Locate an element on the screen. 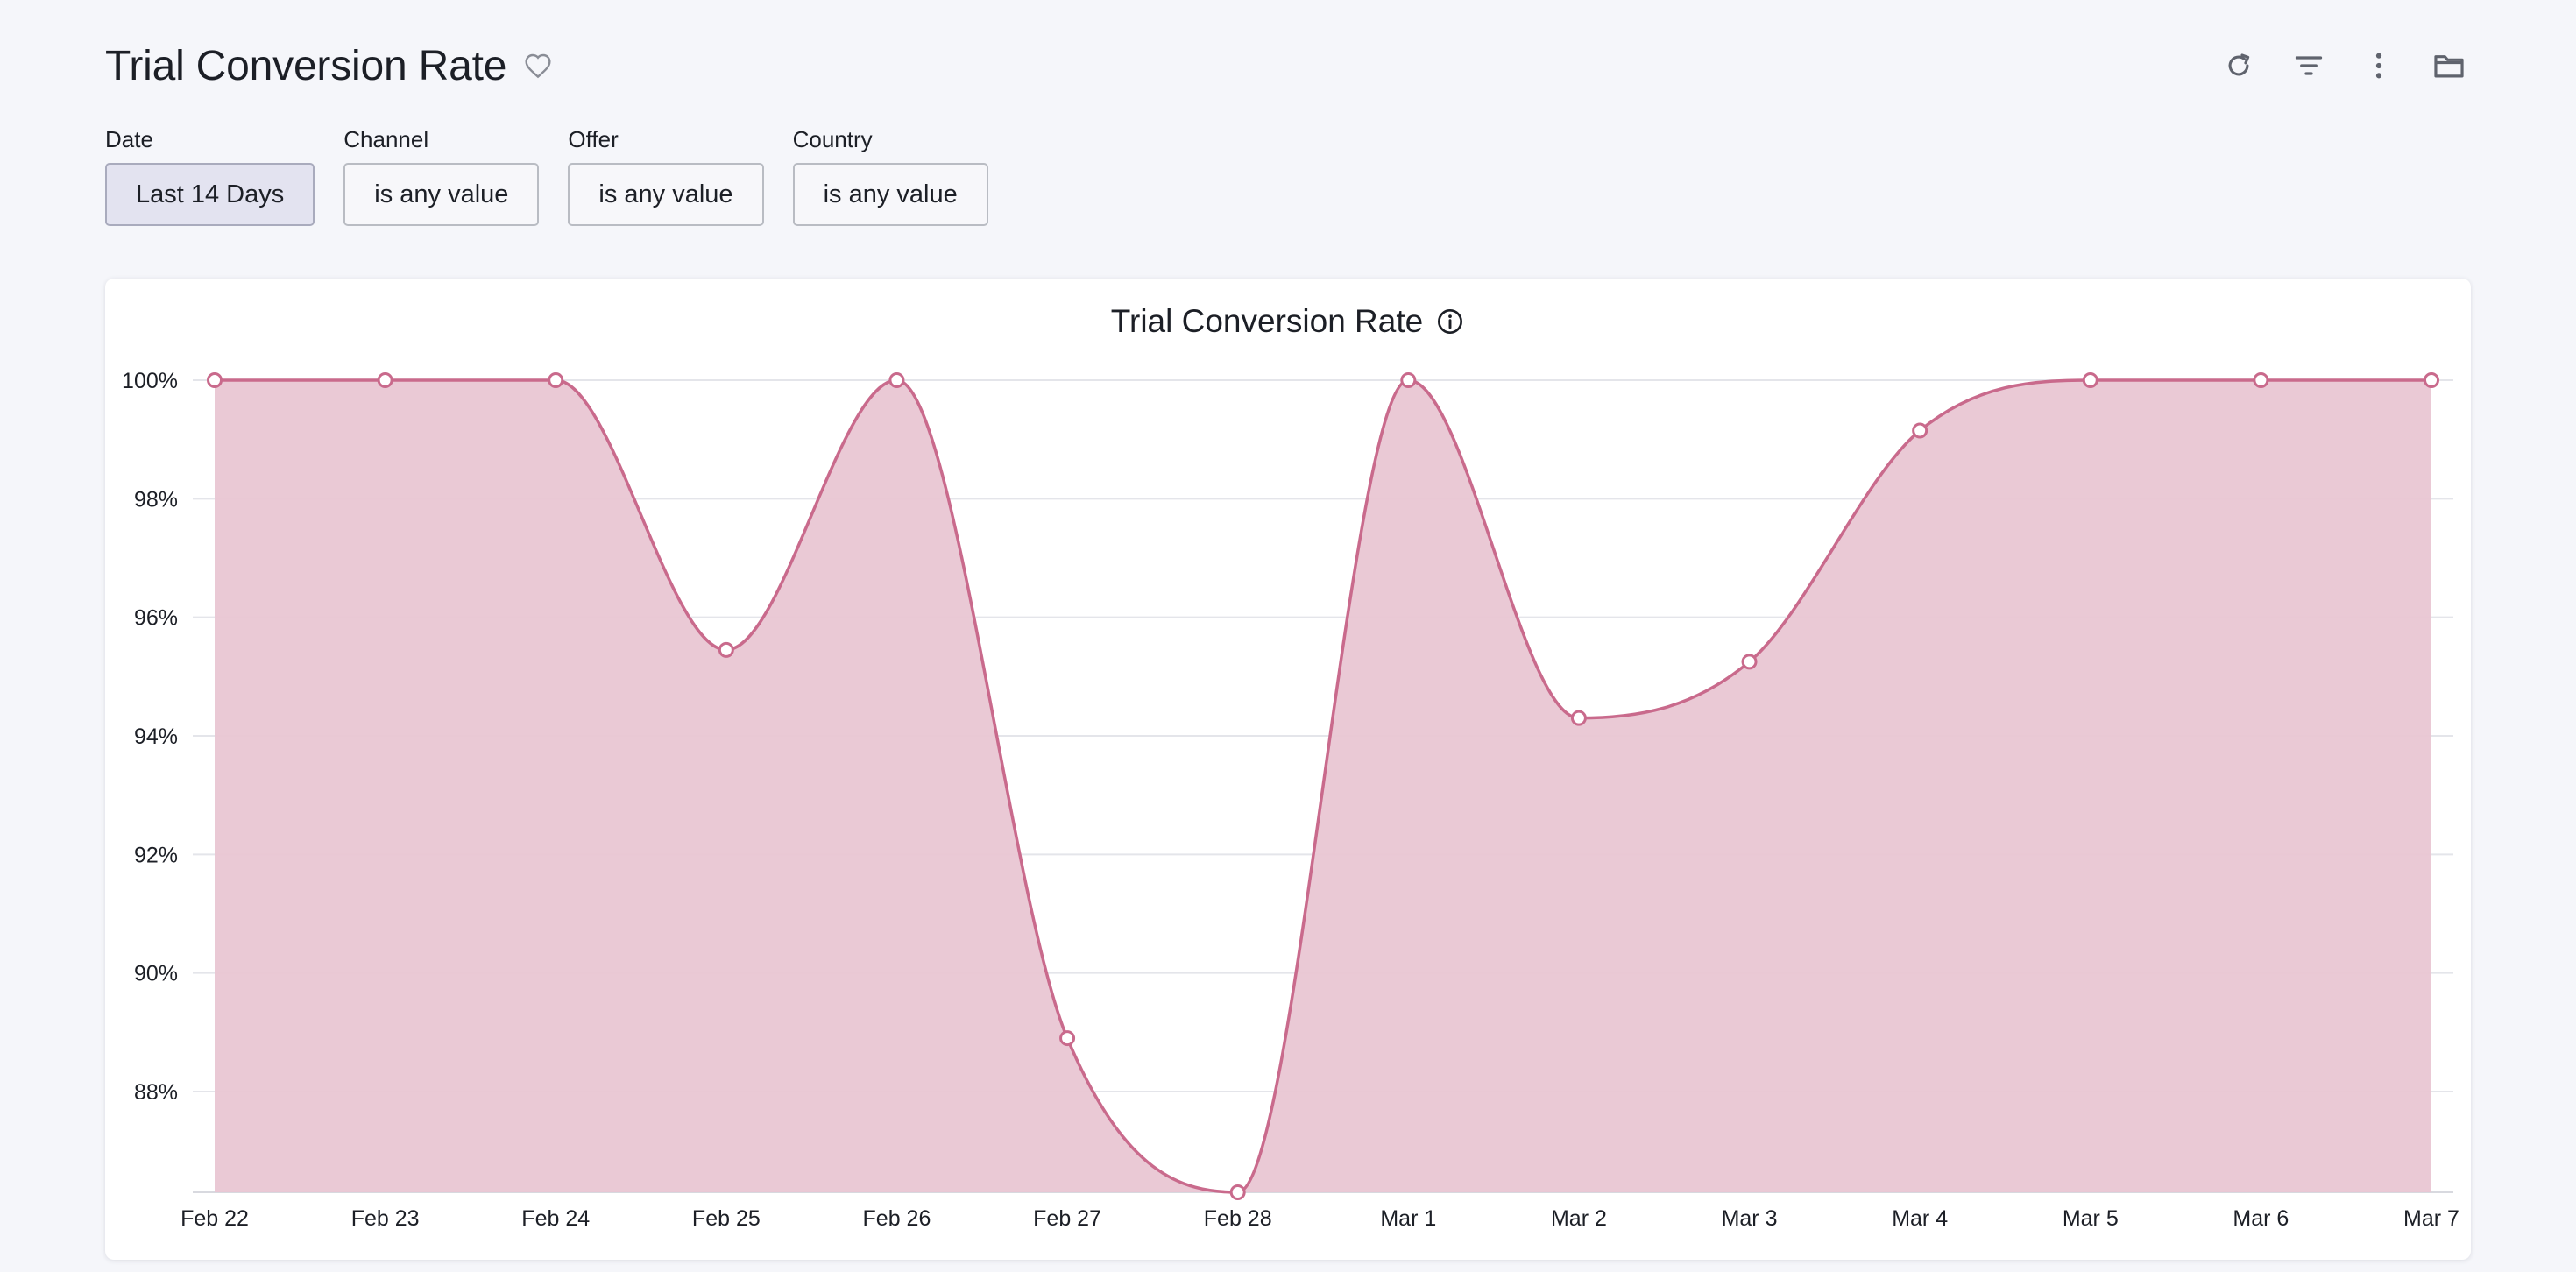 The height and width of the screenshot is (1272, 2576). x-tick-label: Mar 6 is located at coordinates (2261, 1218).